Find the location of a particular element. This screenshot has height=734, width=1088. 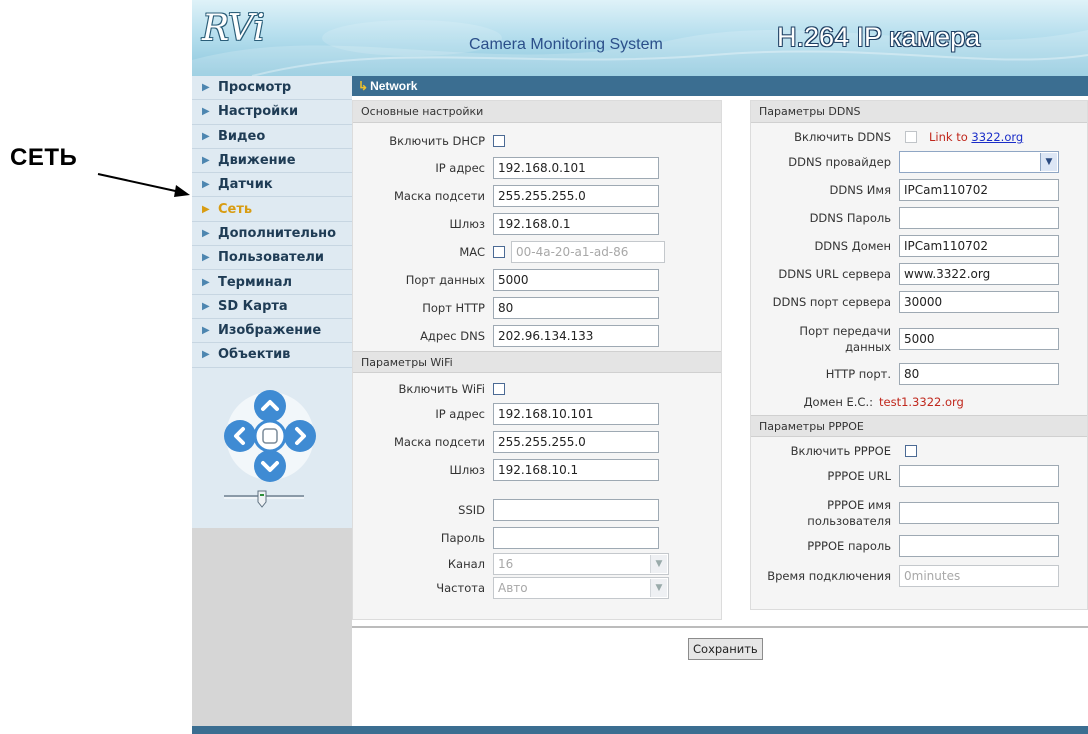

sidebar-item-11: ▶ Объектив is located at coordinates (272, 355).